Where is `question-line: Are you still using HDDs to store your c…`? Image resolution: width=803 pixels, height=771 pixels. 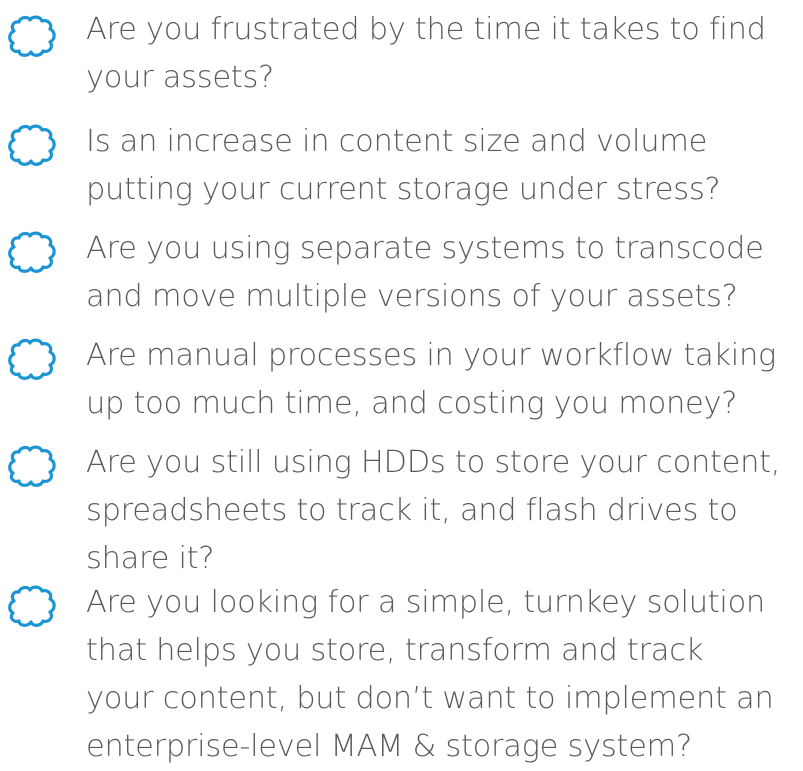
question-line: Are you still using HDDs to store your c… is located at coordinates (433, 462).